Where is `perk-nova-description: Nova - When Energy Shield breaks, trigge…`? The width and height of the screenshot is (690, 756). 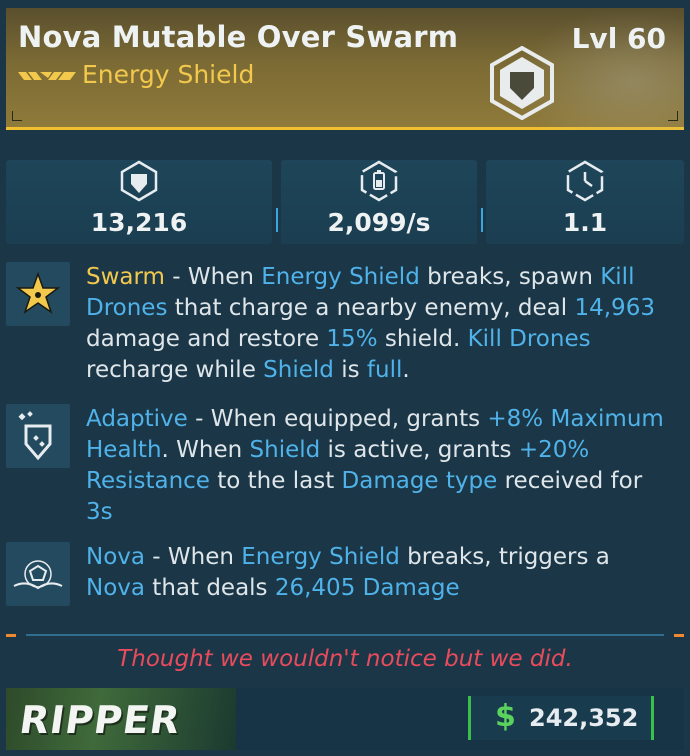
perk-nova-description: Nova - When Energy Shield breaks, trigge… is located at coordinates (381, 573).